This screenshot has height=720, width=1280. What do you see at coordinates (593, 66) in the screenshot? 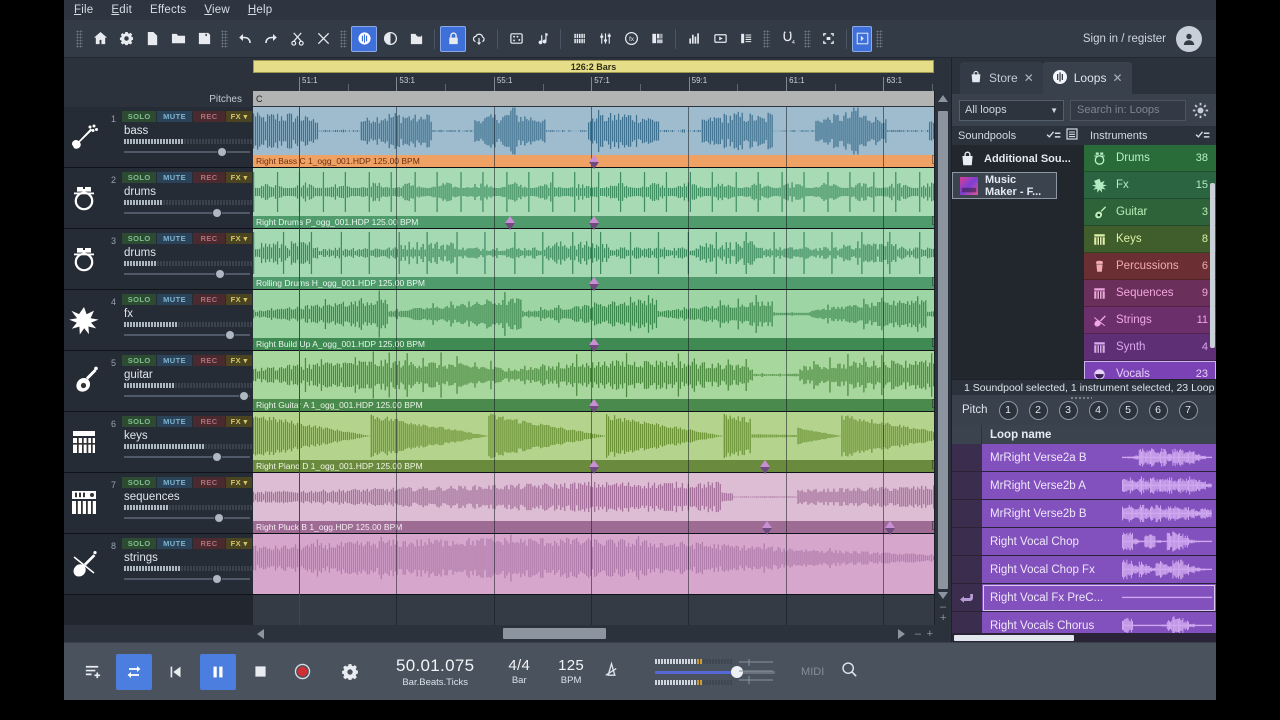
I see `loop-range-bar: 126:2 Bars` at bounding box center [593, 66].